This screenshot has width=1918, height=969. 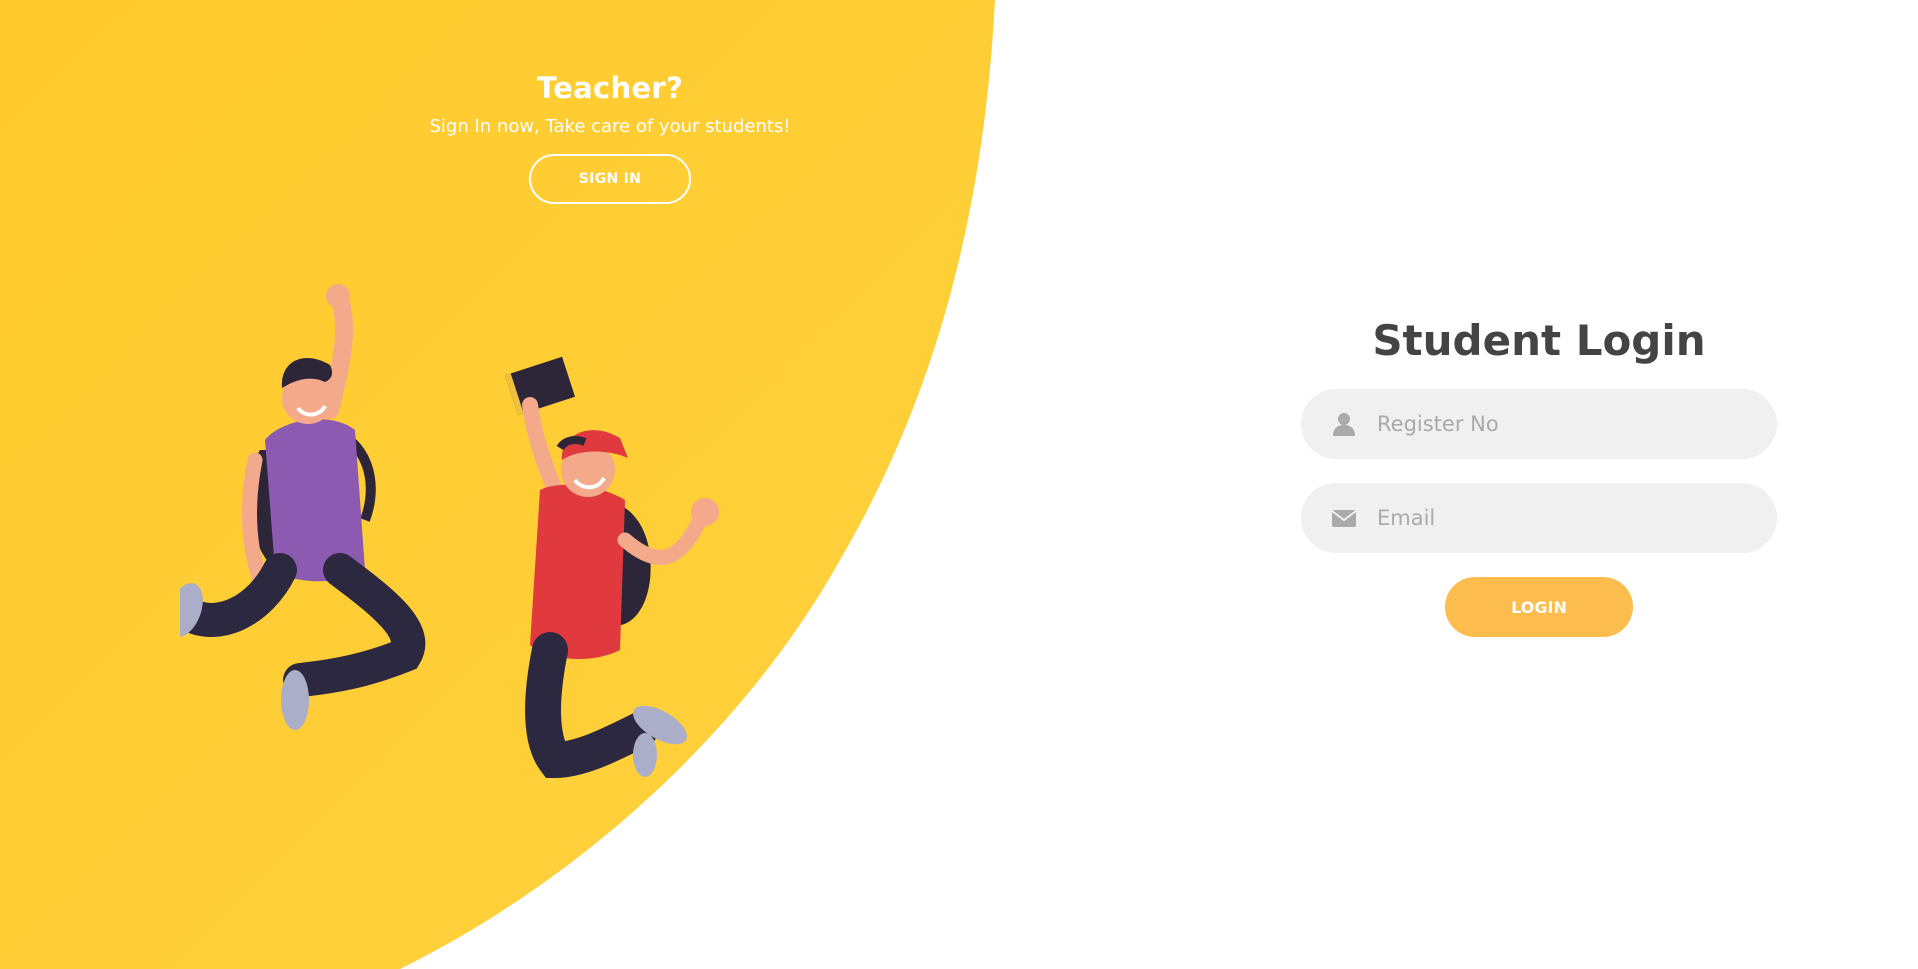 I want to click on student-purple-figure, so click(x=303, y=507).